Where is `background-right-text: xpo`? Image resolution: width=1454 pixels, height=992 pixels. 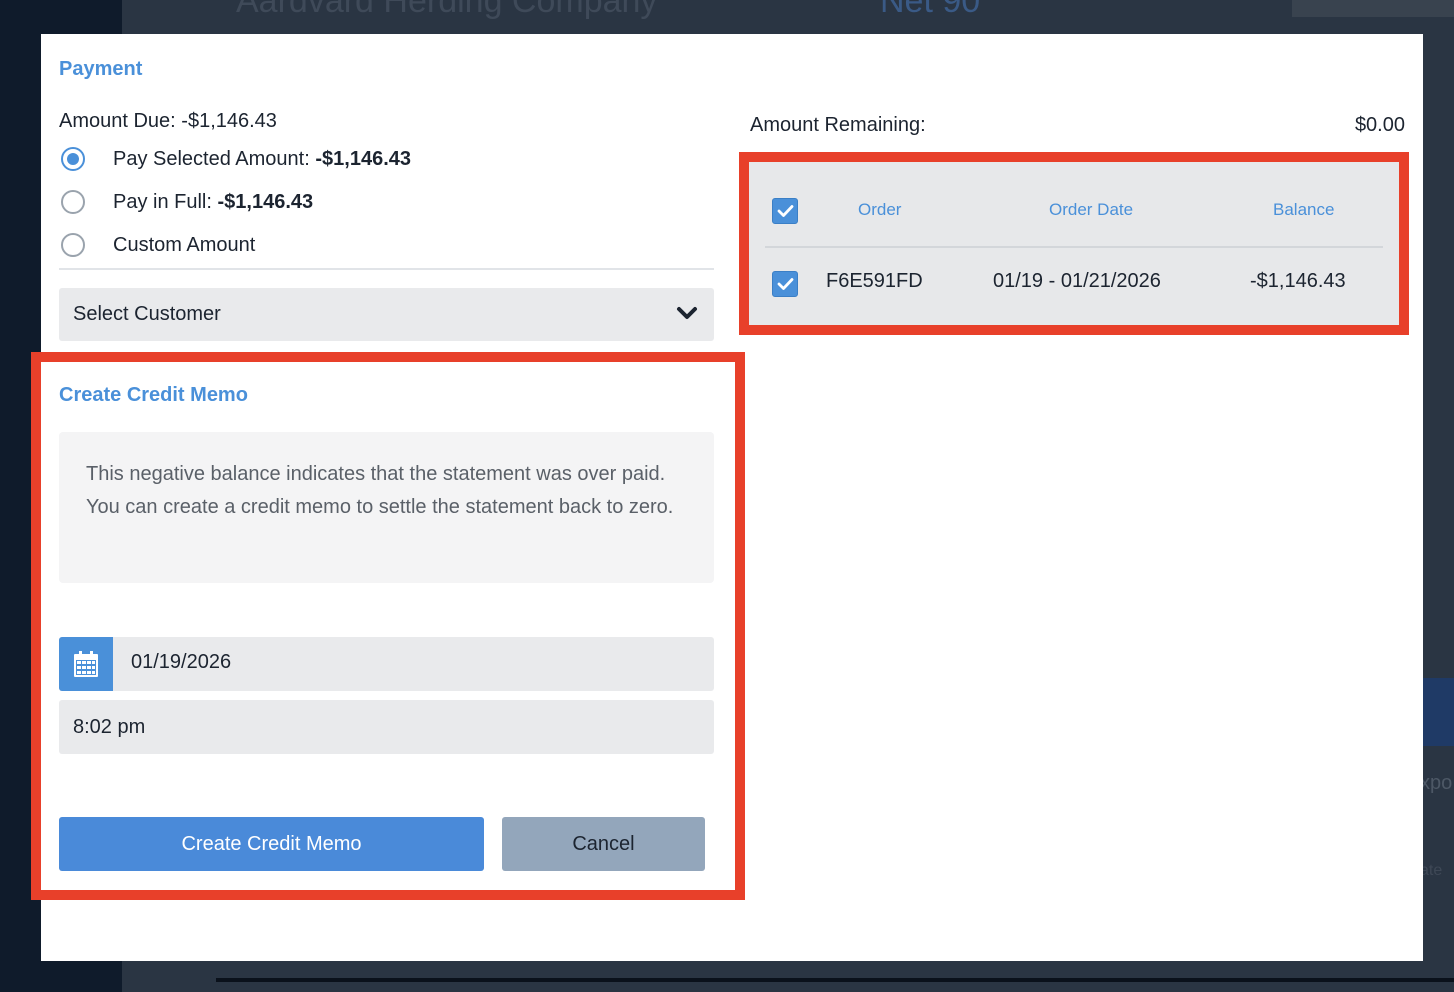 background-right-text: xpo is located at coordinates (1436, 783).